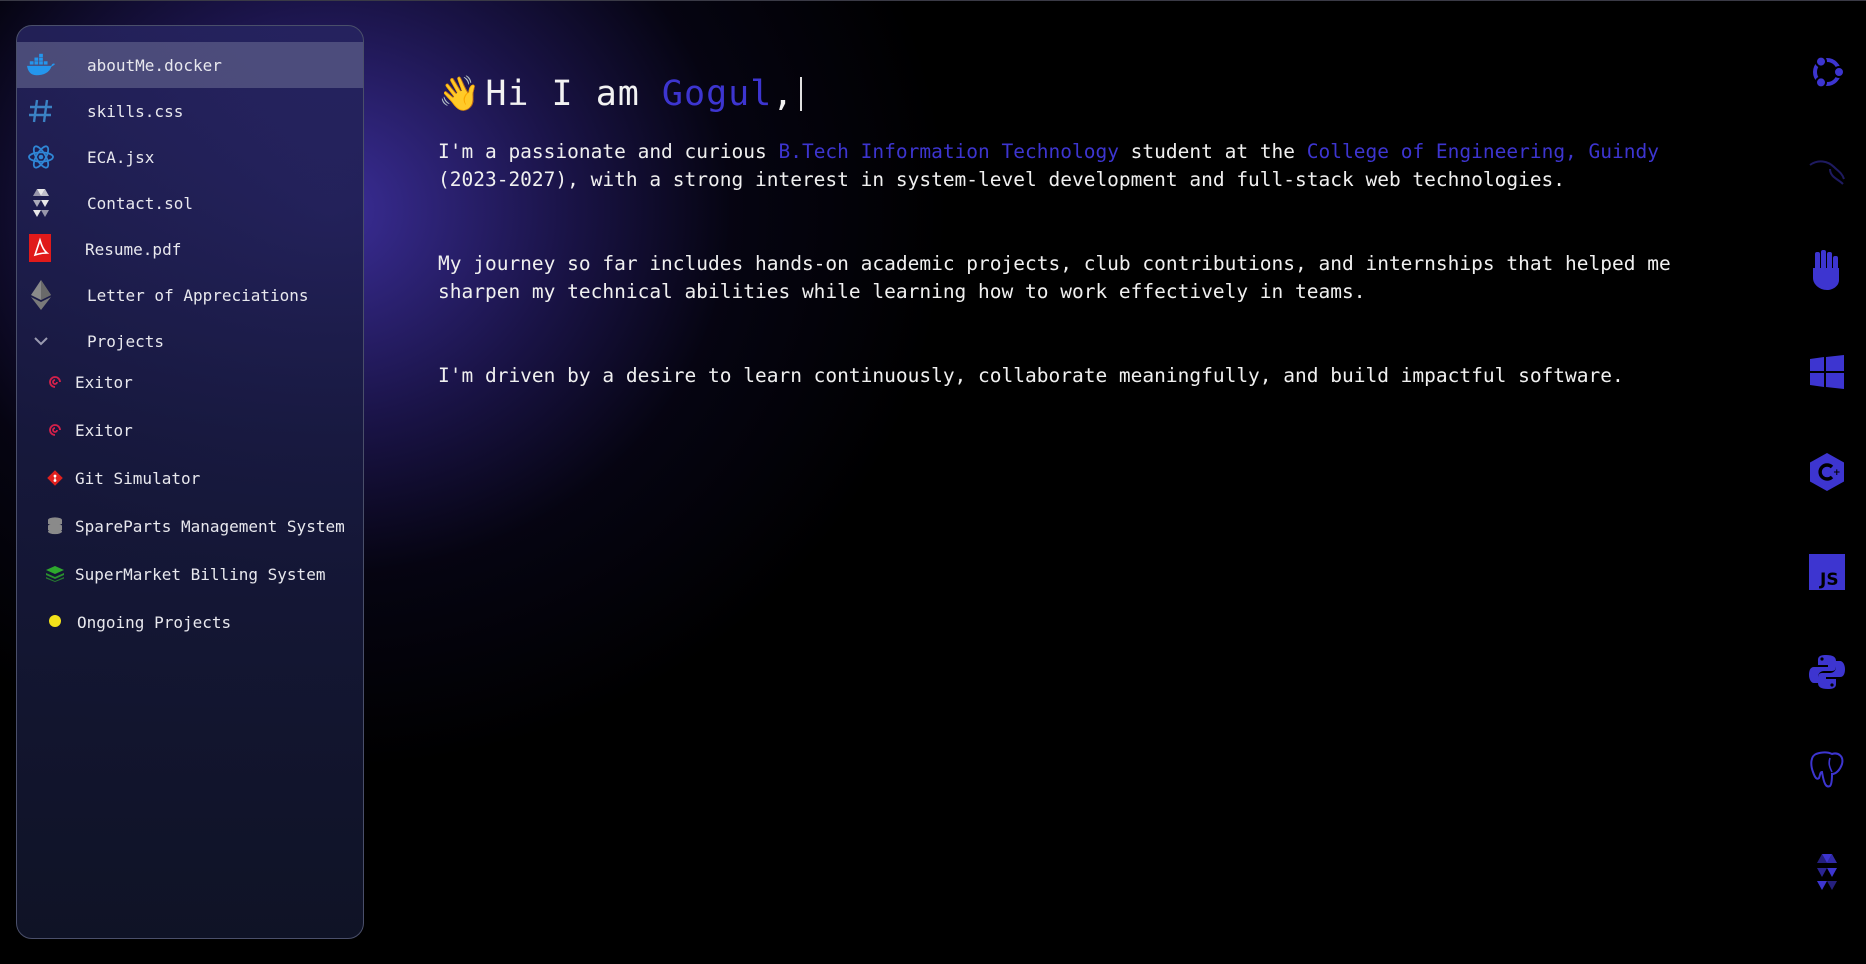 This screenshot has height=964, width=1866. What do you see at coordinates (55, 478) in the screenshot?
I see `git-icon` at bounding box center [55, 478].